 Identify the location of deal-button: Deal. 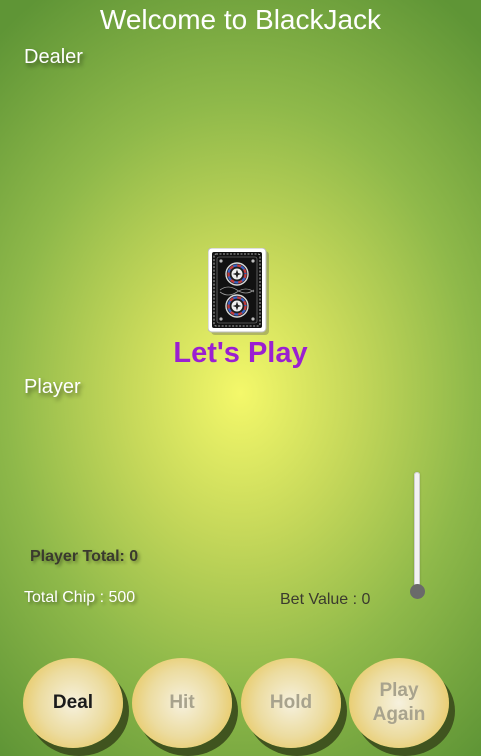
(73, 703).